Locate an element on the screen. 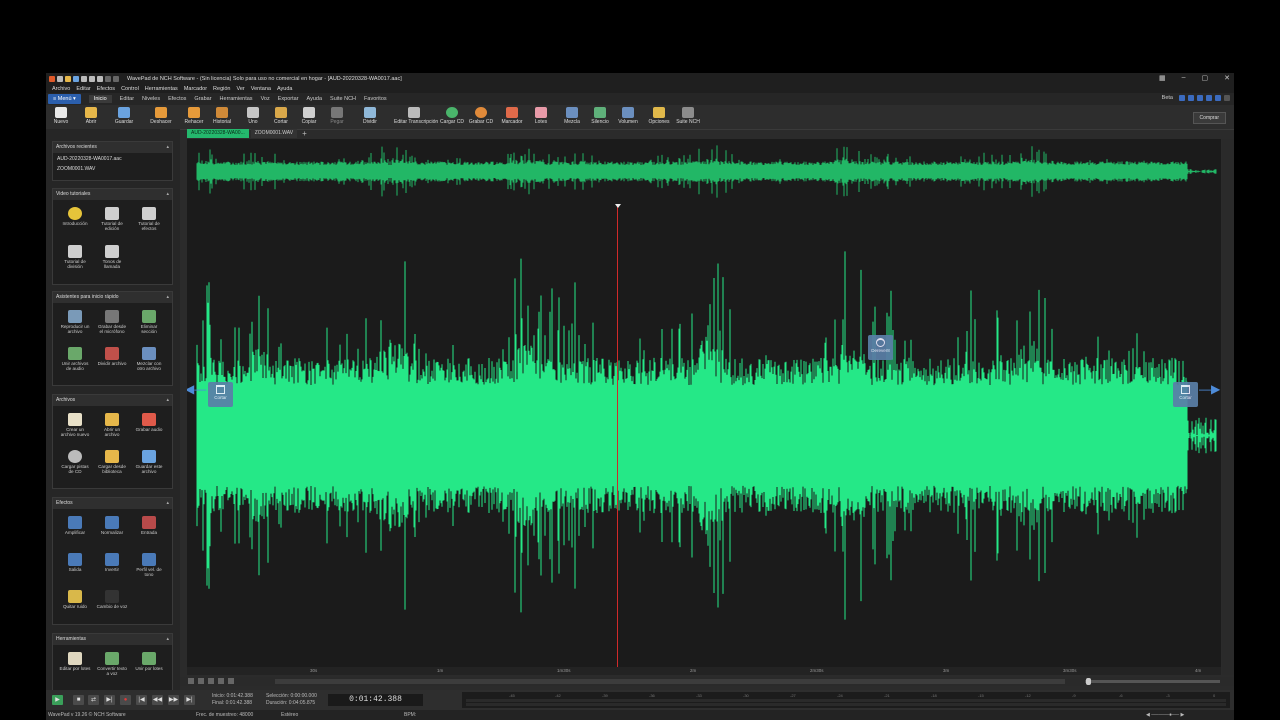 This screenshot has width=1280, height=720. play-button: ▶ is located at coordinates (57, 700).